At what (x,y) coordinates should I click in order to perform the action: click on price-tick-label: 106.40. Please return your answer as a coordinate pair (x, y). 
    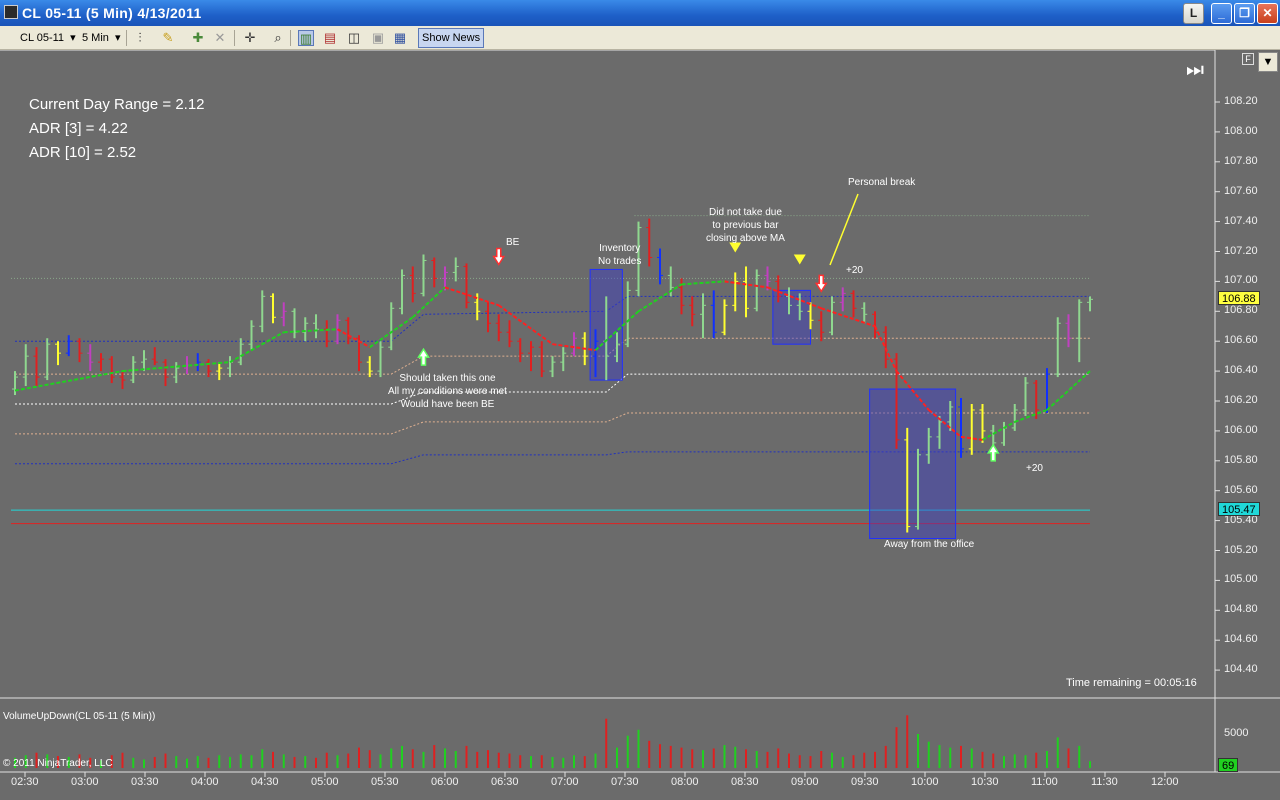
    Looking at the image, I should click on (1241, 370).